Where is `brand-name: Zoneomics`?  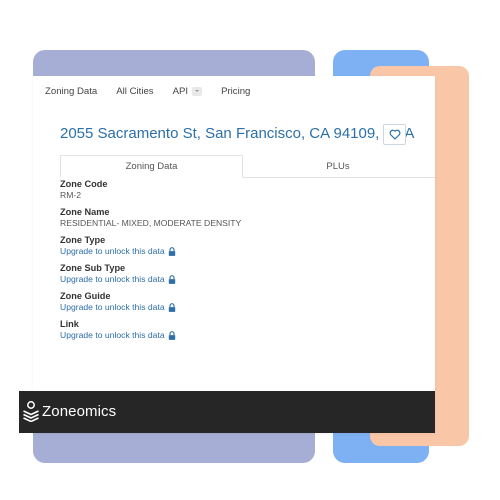 brand-name: Zoneomics is located at coordinates (79, 411).